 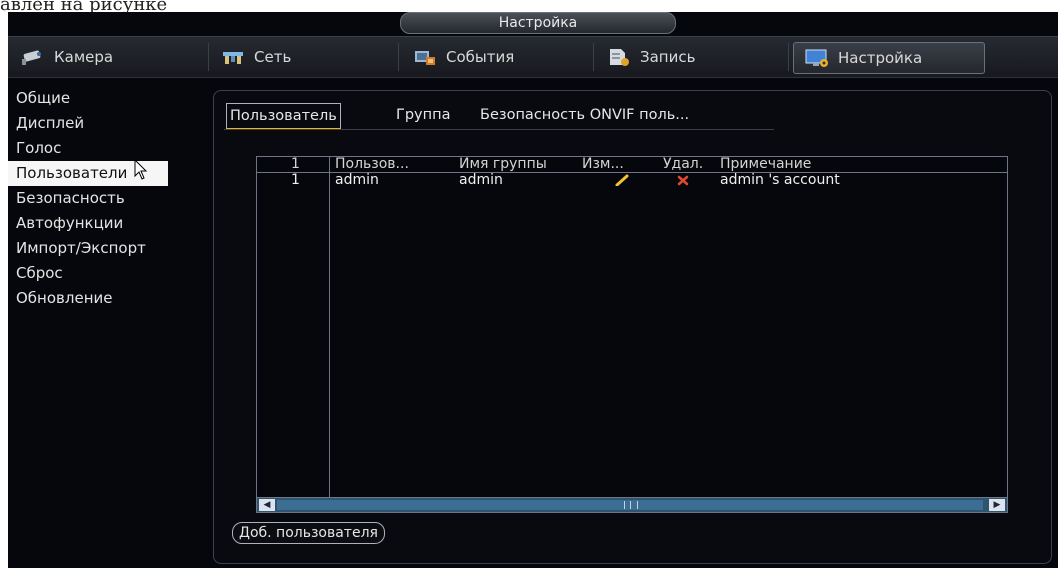 I want to click on sidebar-item-label: Сброс, so click(x=39, y=273).